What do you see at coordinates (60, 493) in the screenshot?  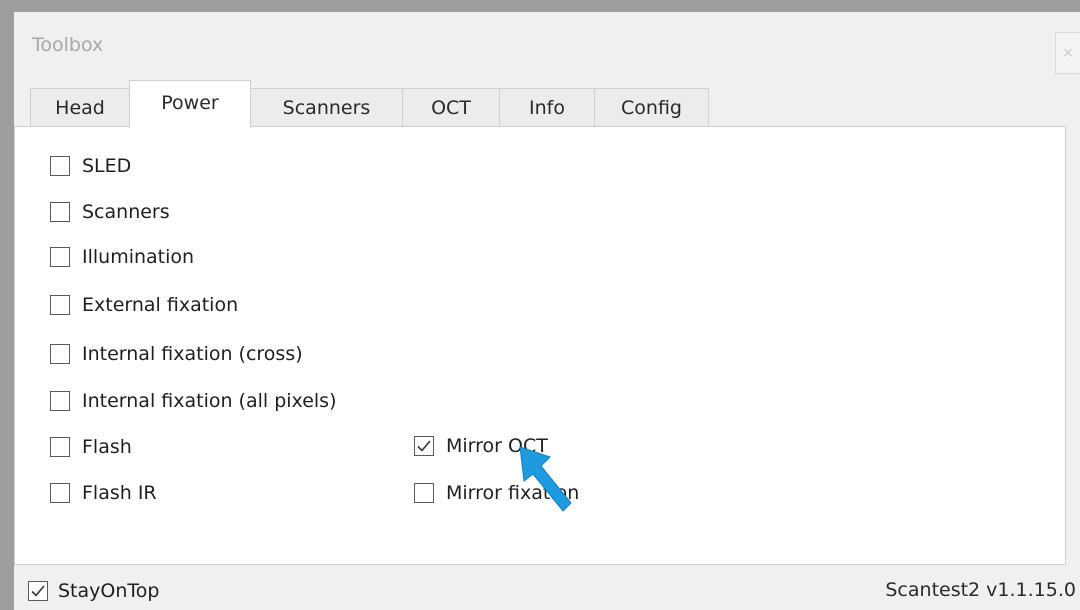 I see `flash-ir-checkbox` at bounding box center [60, 493].